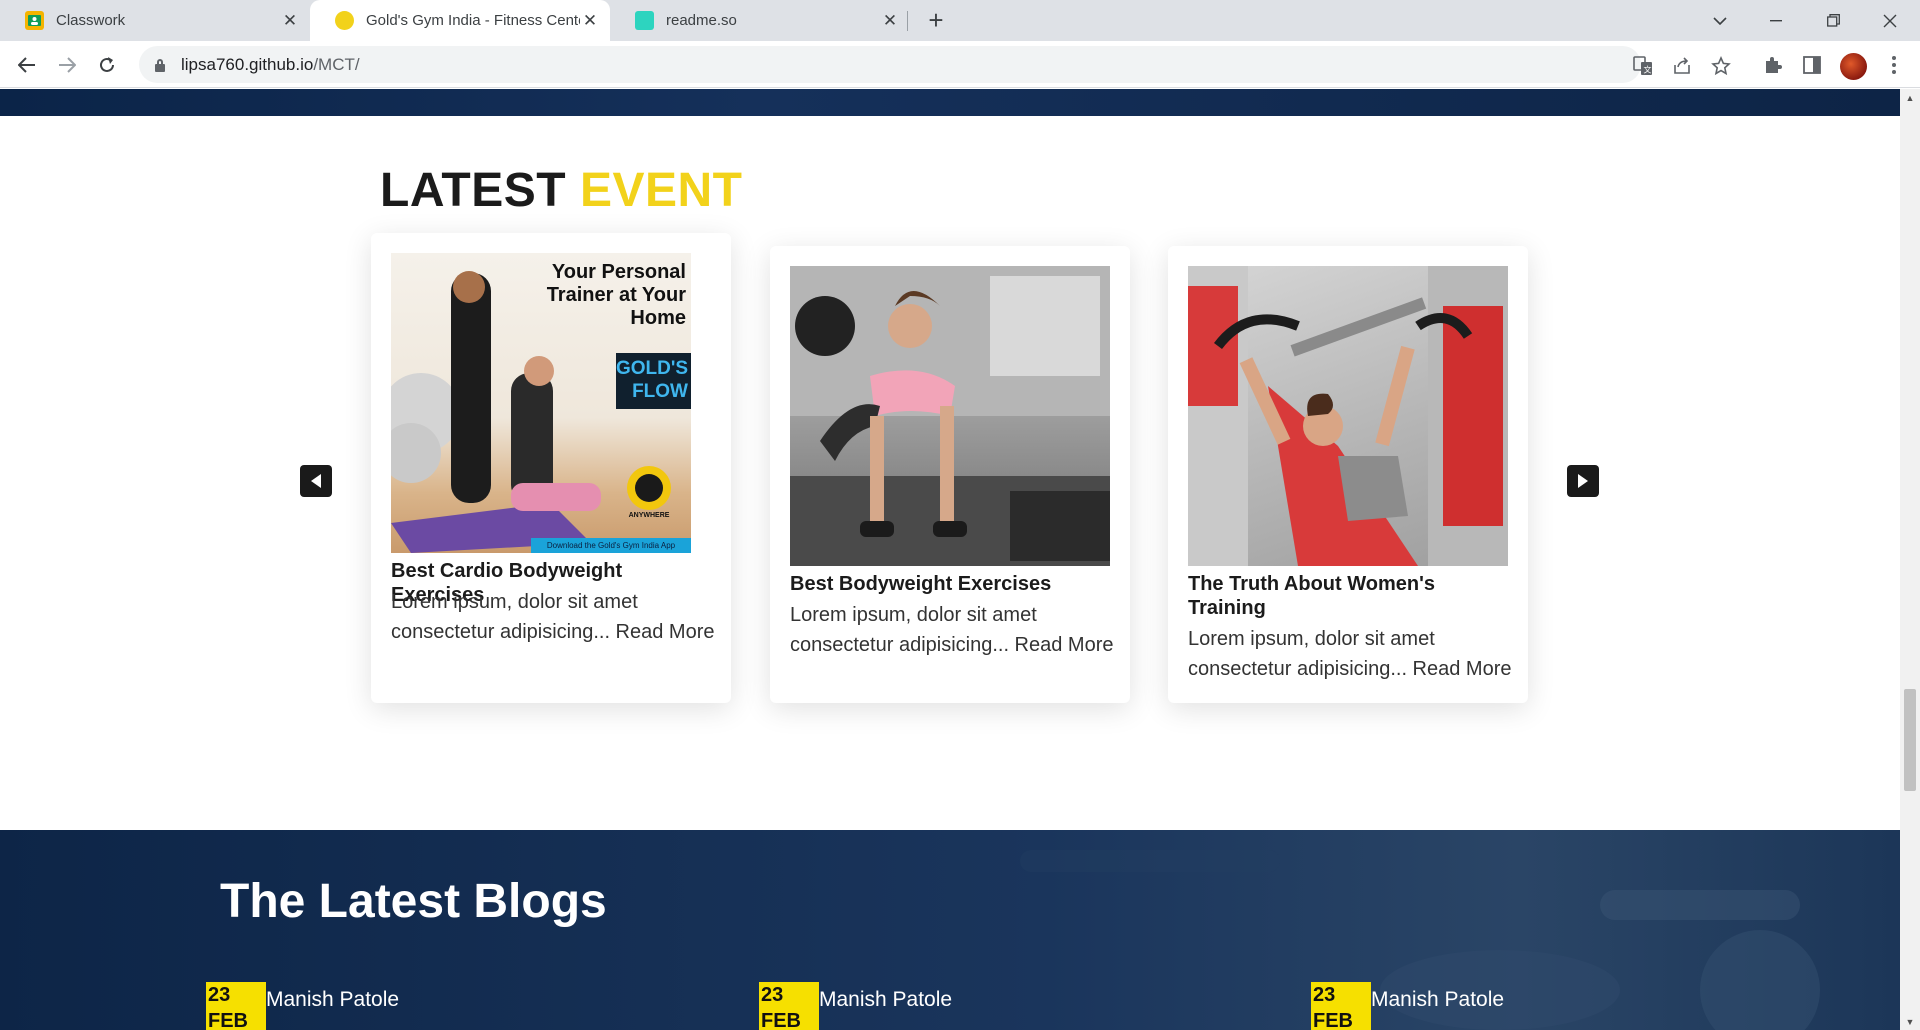  Describe the element at coordinates (107, 65) in the screenshot. I see `reload-button` at that location.